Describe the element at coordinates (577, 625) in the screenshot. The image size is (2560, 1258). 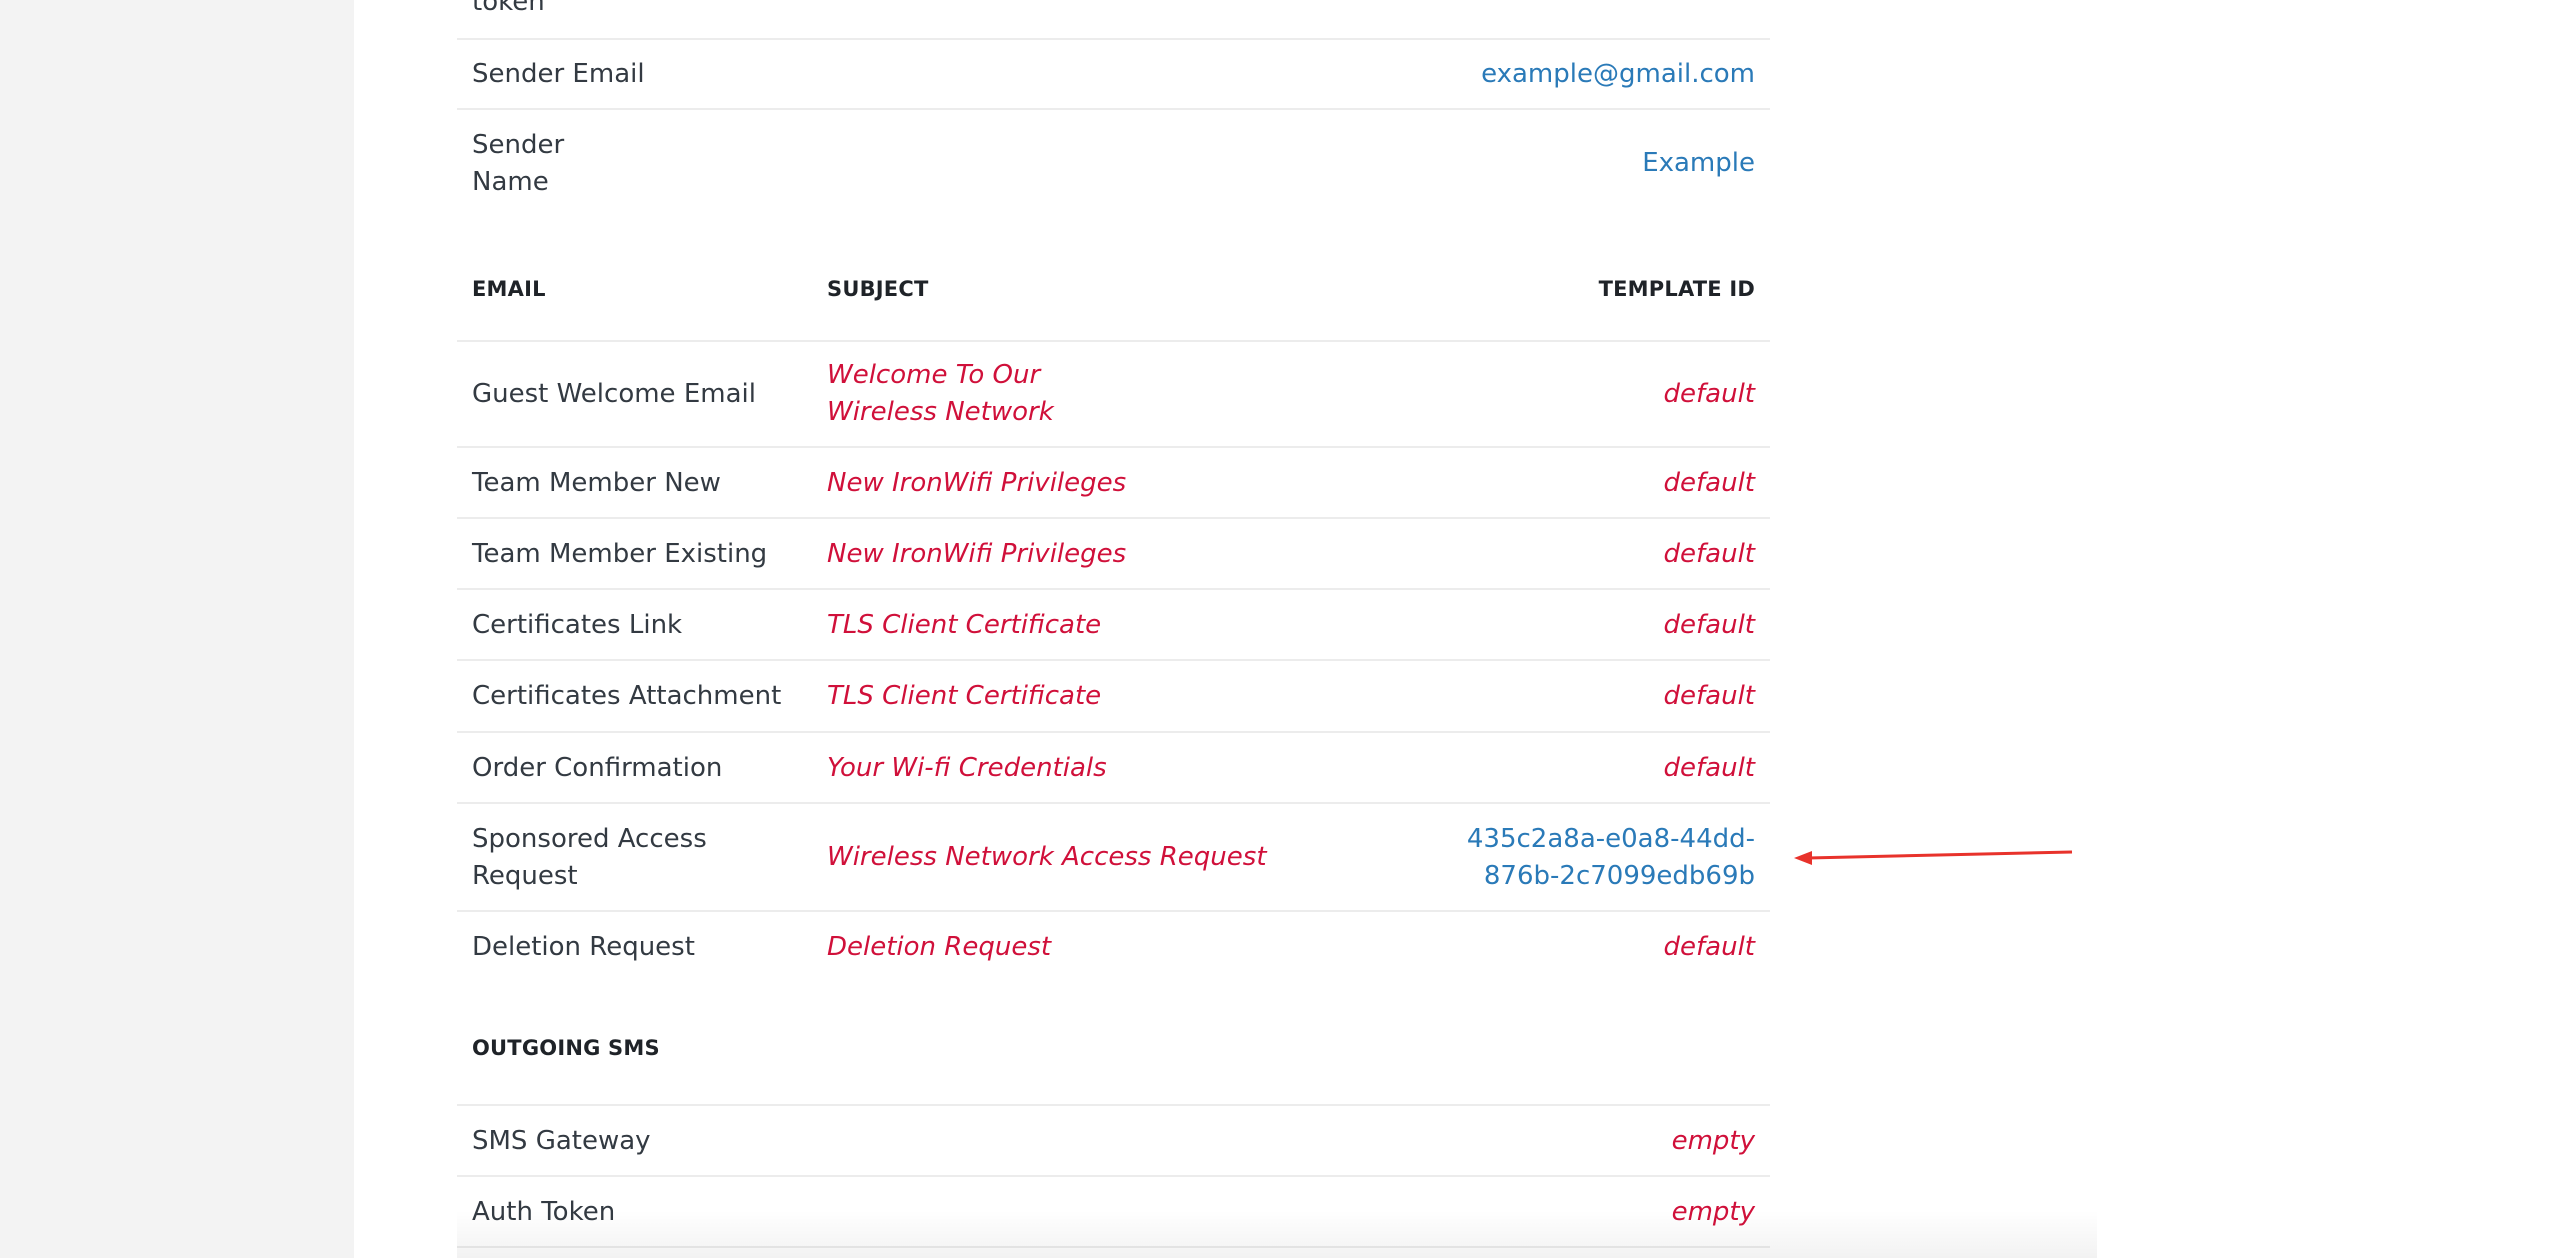
I see `email-name: Certificates Link` at that location.